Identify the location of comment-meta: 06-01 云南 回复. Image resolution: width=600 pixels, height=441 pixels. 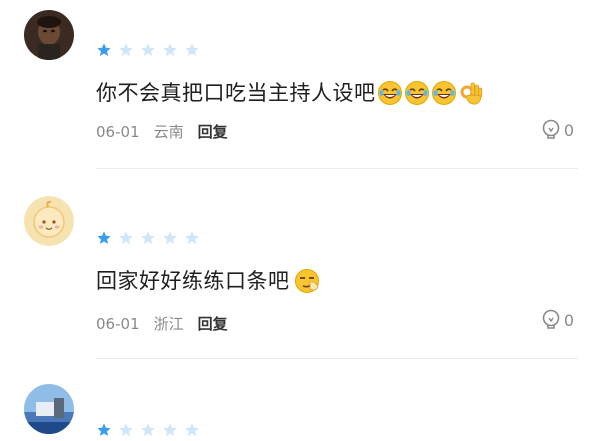
(162, 132).